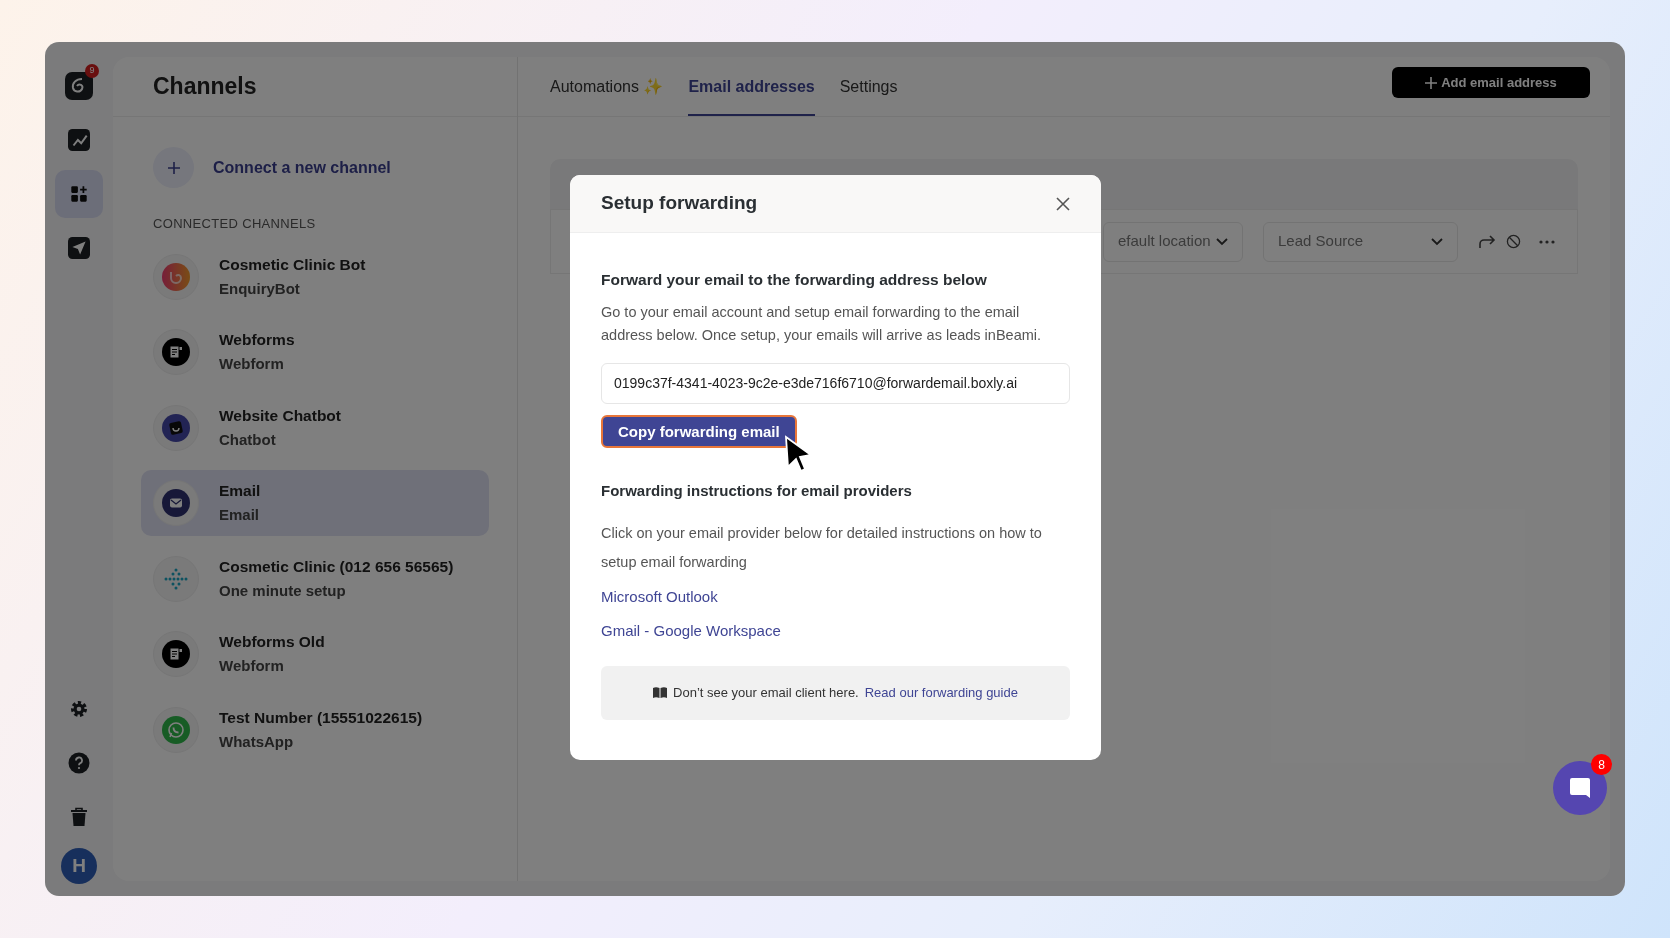  What do you see at coordinates (79, 763) in the screenshot?
I see `help-icon` at bounding box center [79, 763].